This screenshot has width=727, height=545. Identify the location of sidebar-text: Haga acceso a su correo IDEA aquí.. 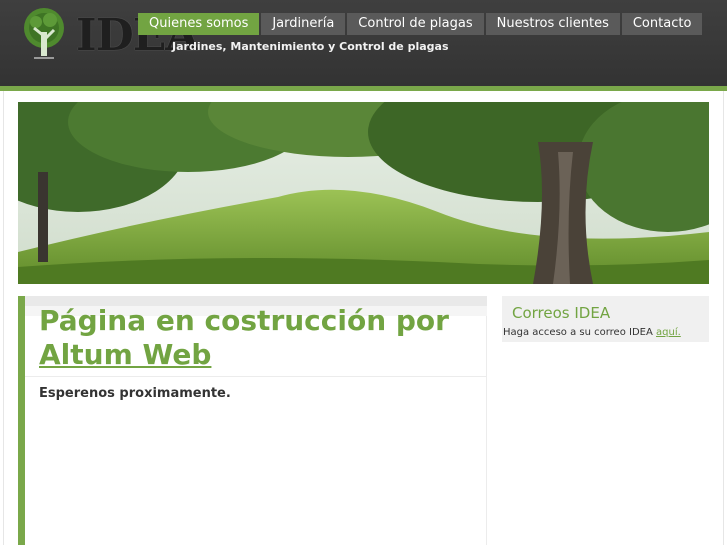
(592, 332).